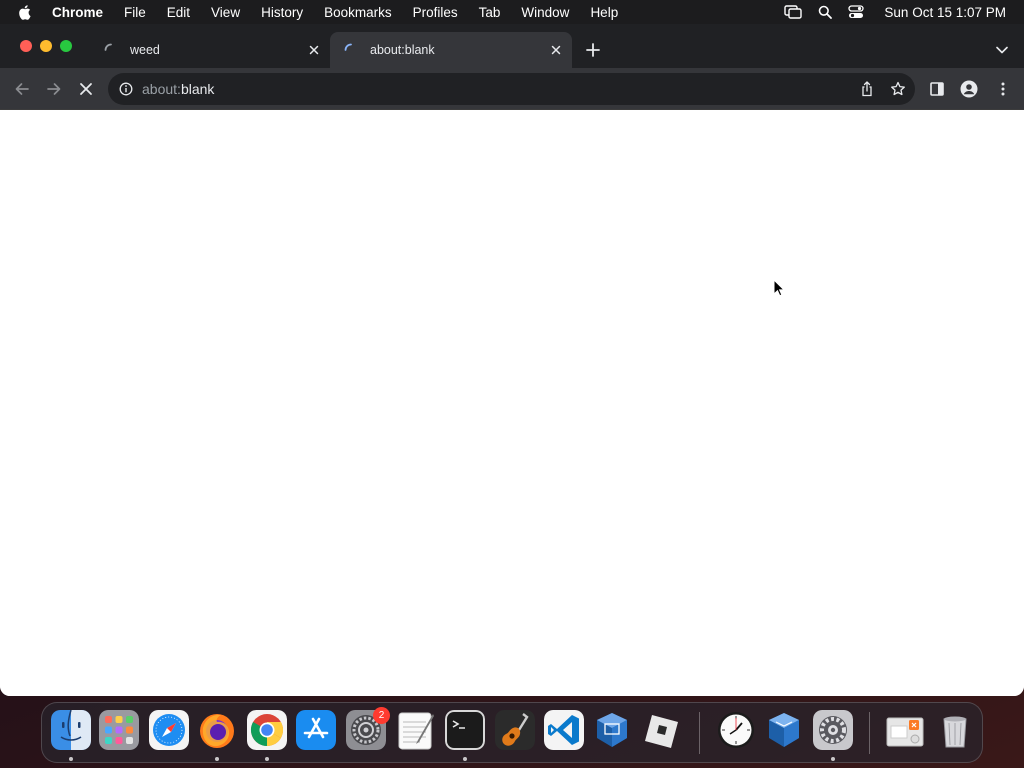 The height and width of the screenshot is (768, 1024). I want to click on screen-mirroring-icon, so click(793, 12).